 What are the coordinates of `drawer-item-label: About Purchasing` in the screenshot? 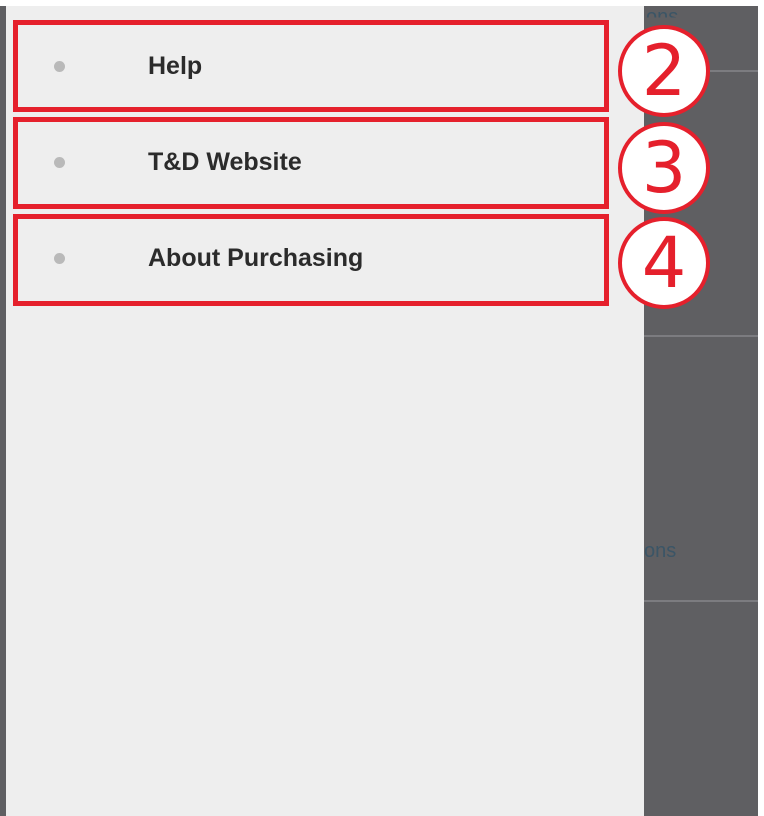 It's located at (256, 257).